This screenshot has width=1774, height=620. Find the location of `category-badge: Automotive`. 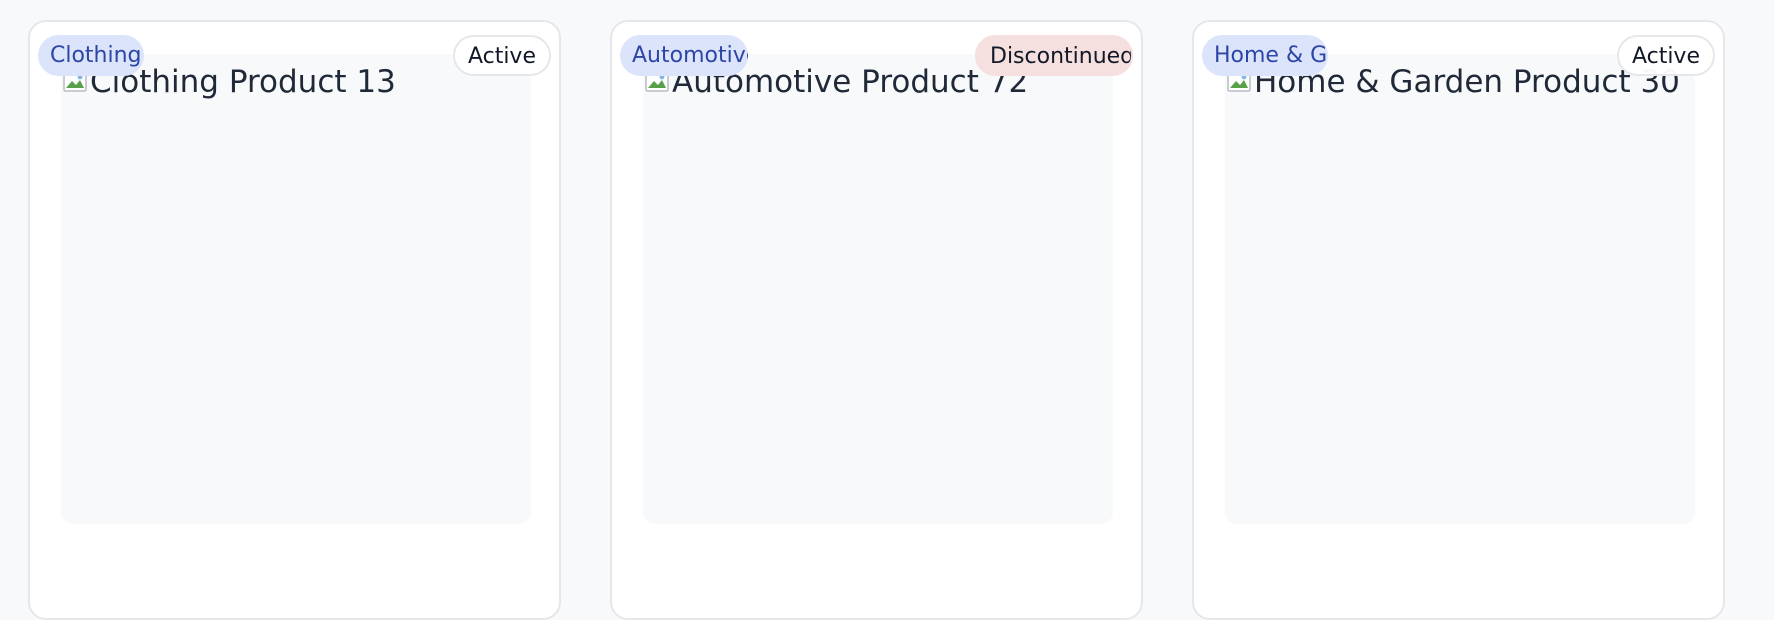

category-badge: Automotive is located at coordinates (684, 55).